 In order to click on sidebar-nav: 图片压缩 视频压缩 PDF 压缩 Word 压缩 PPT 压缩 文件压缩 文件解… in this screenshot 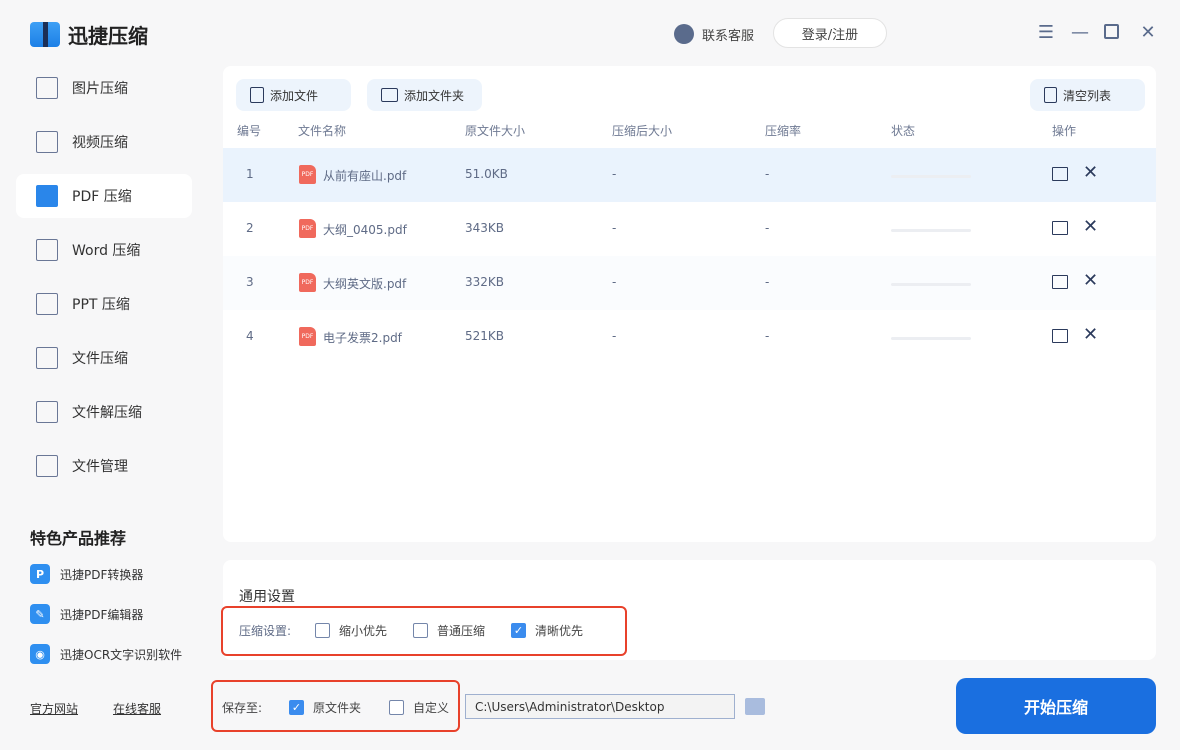, I will do `click(104, 282)`.